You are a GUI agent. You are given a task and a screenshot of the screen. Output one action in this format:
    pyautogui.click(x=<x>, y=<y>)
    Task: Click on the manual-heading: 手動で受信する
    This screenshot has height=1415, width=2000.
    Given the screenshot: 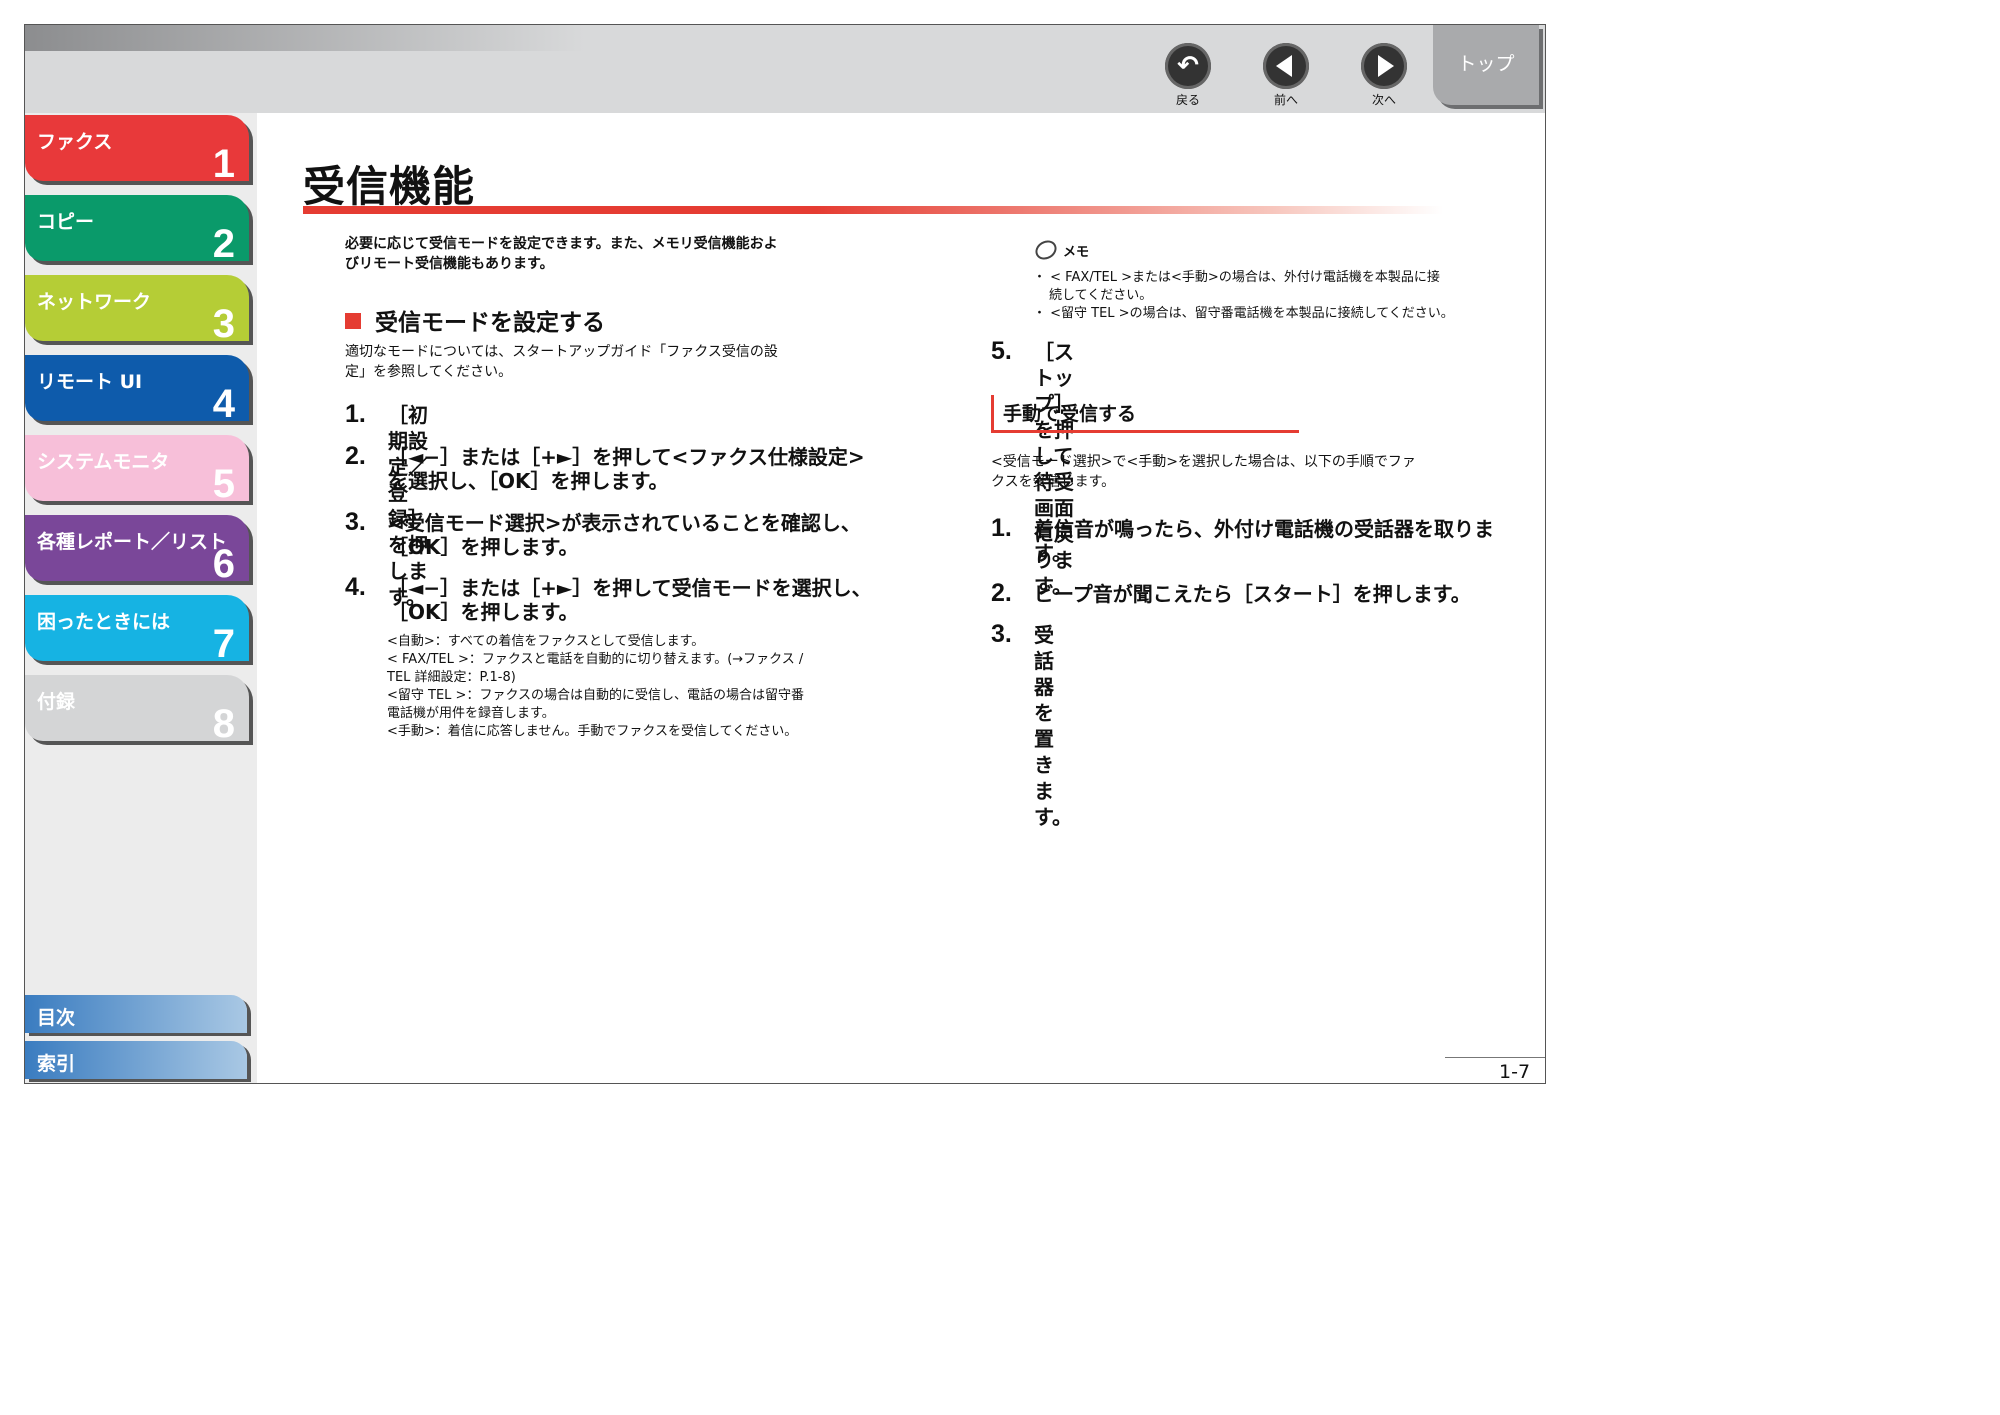 What is the action you would take?
    pyautogui.click(x=1070, y=414)
    